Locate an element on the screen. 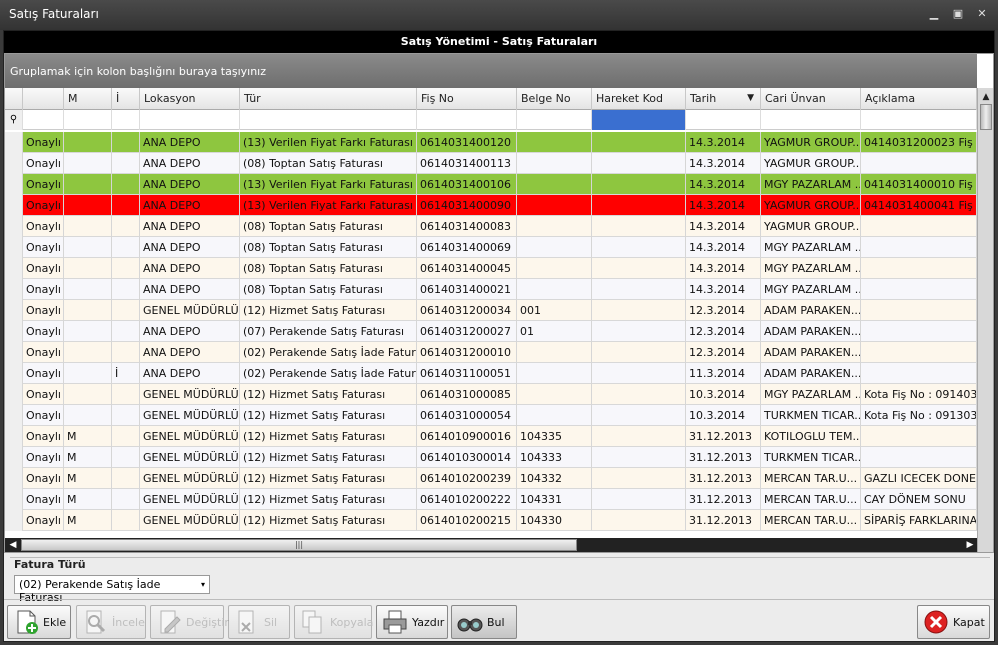 This screenshot has width=998, height=645. column-hareket-kod-header: Hareket Kod is located at coordinates (639, 99).